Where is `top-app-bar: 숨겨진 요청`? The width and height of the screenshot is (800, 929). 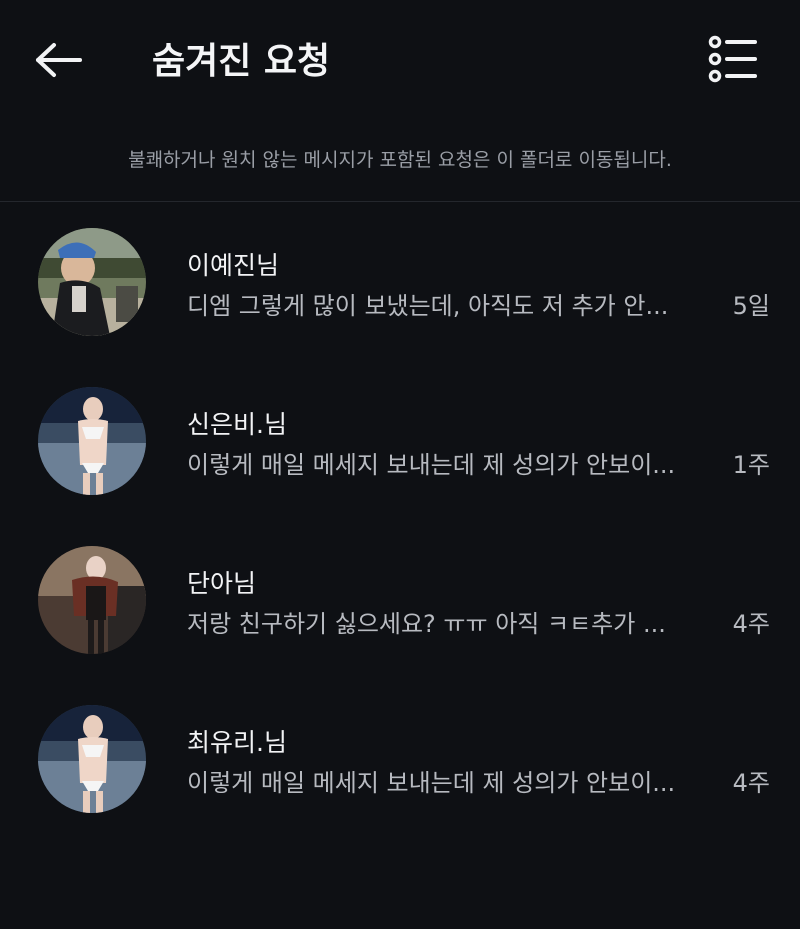
top-app-bar: 숨겨진 요청 is located at coordinates (400, 60).